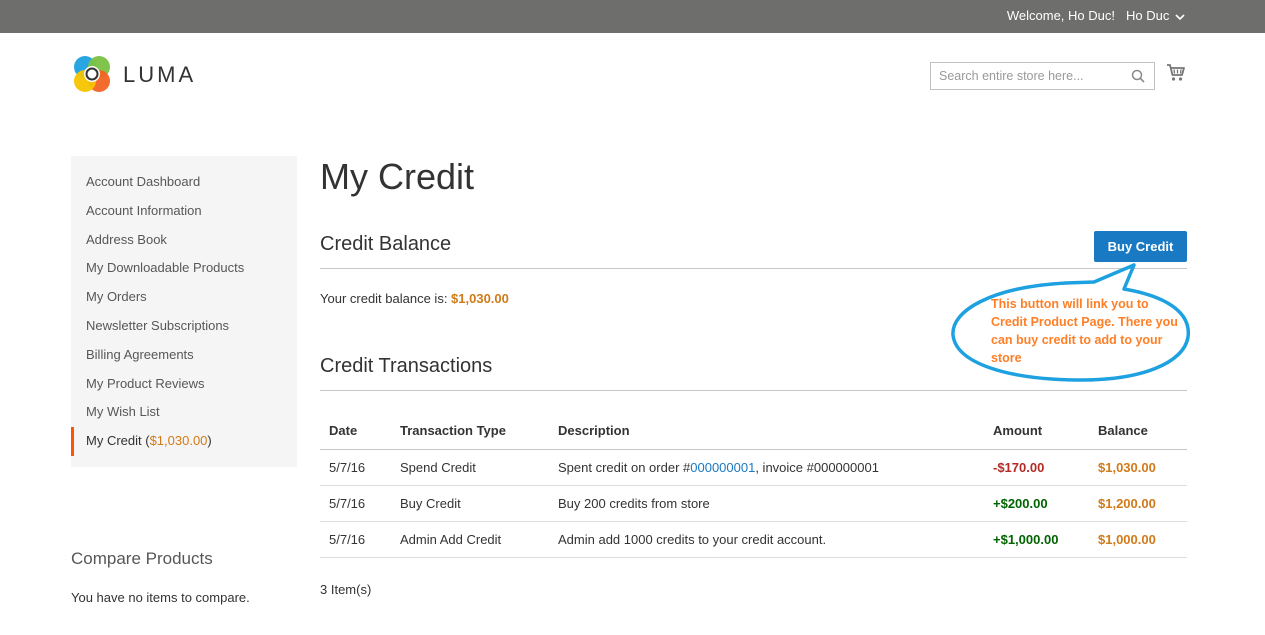 The image size is (1265, 635). What do you see at coordinates (184, 268) in the screenshot?
I see `sidebar-item-downloadable-products: My Downloadable Products` at bounding box center [184, 268].